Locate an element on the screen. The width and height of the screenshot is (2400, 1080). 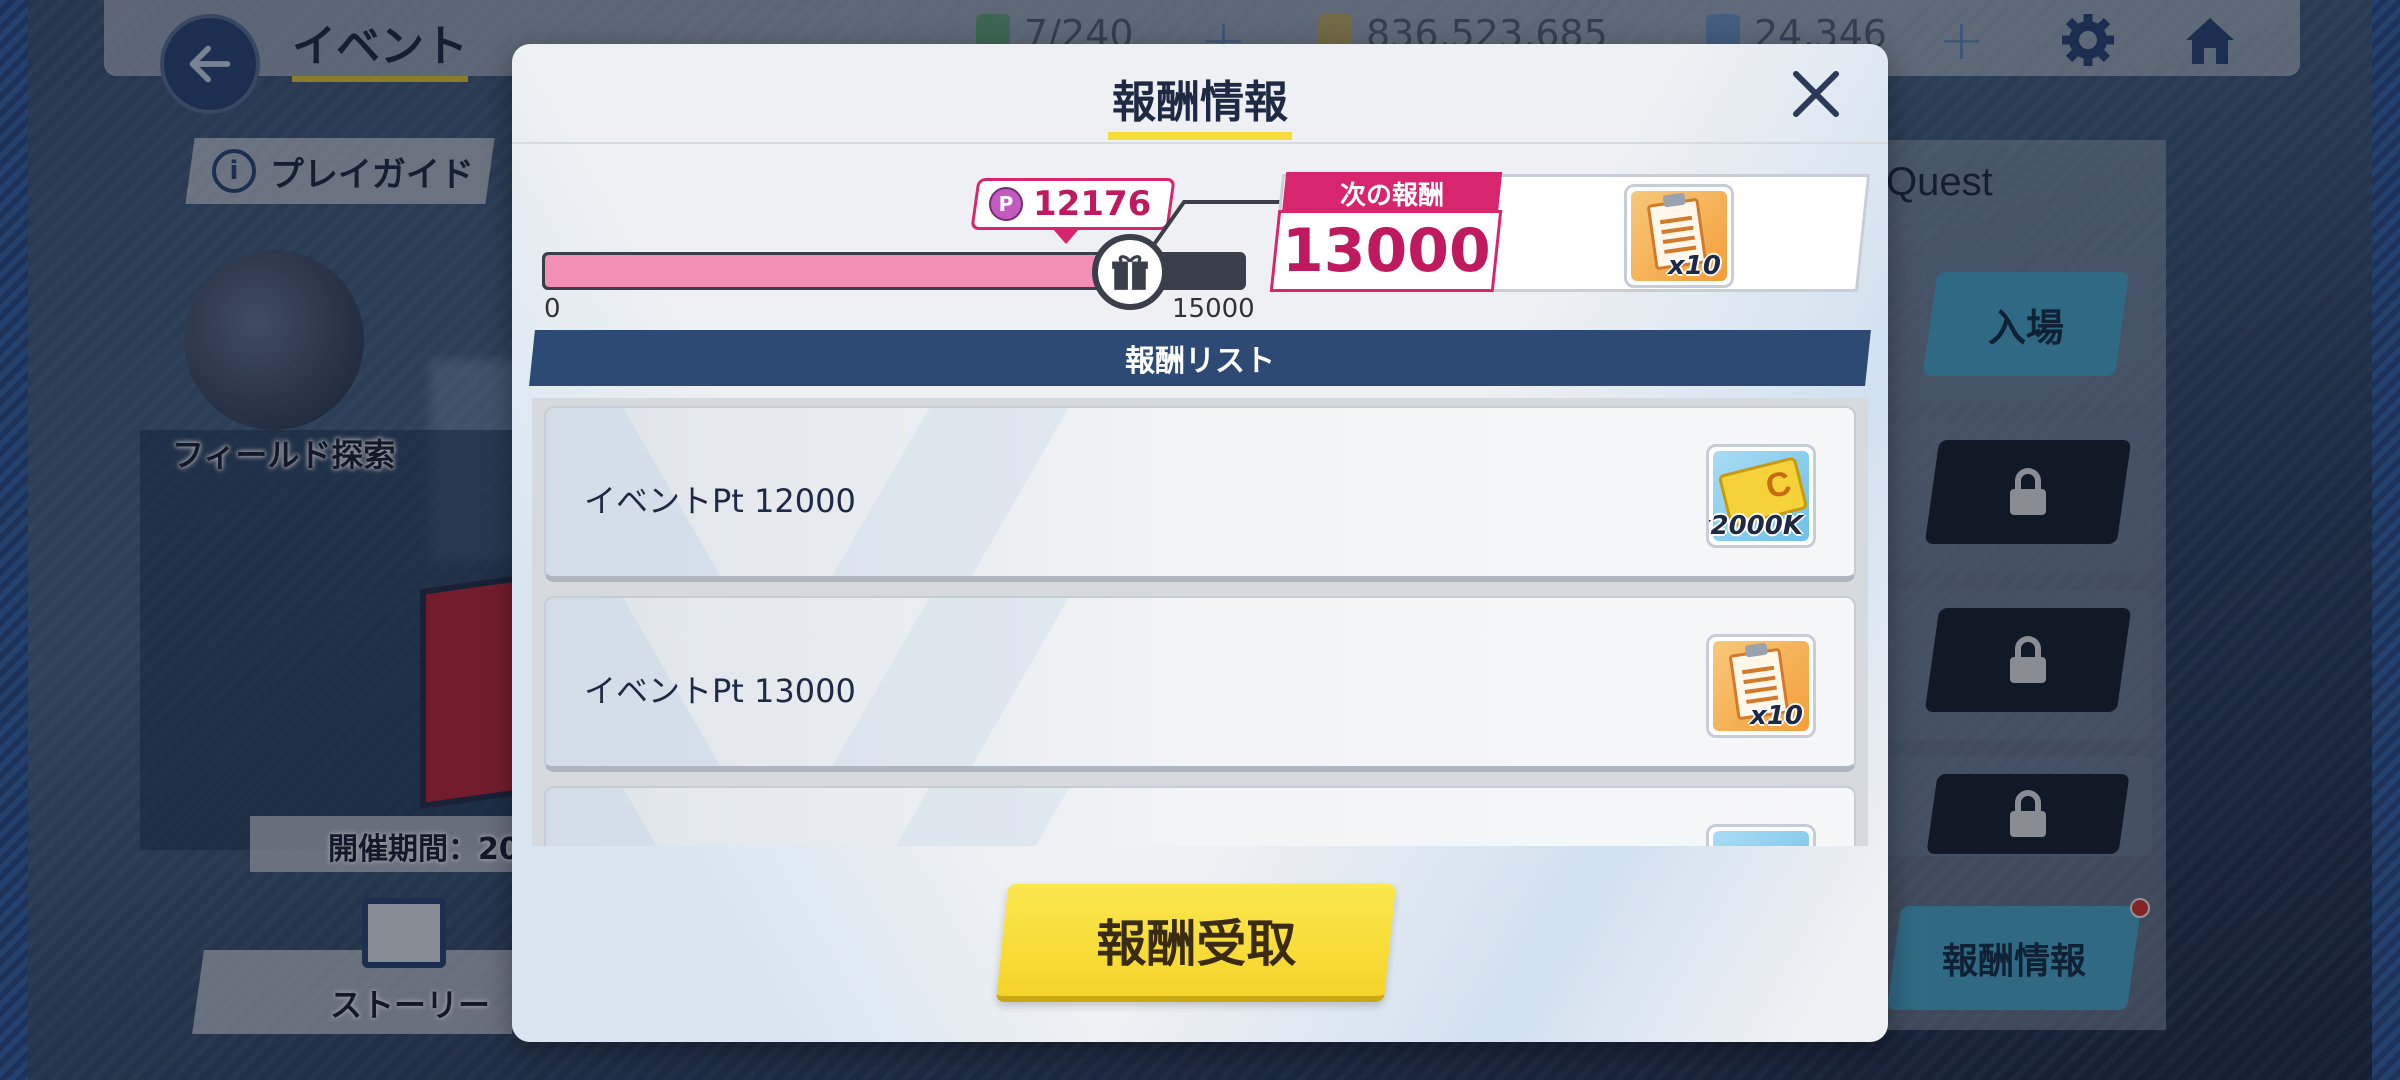
claim-rewards-button: 報酬受取 is located at coordinates (1196, 943).